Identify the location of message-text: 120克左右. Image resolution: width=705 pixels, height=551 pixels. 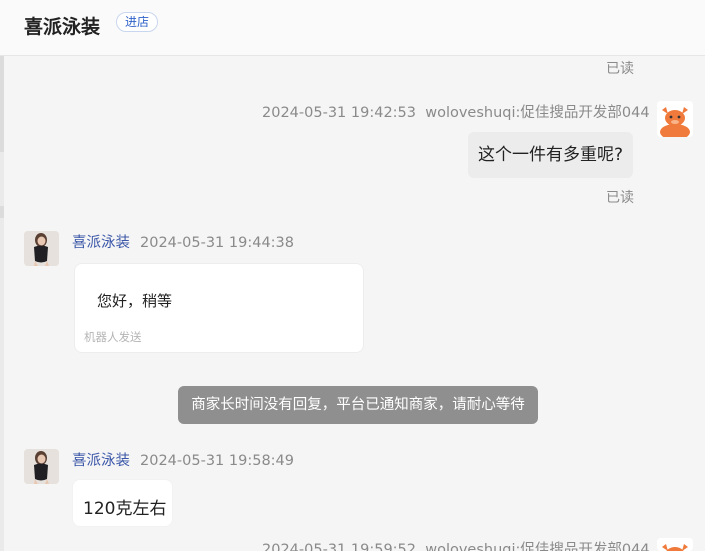
(125, 509).